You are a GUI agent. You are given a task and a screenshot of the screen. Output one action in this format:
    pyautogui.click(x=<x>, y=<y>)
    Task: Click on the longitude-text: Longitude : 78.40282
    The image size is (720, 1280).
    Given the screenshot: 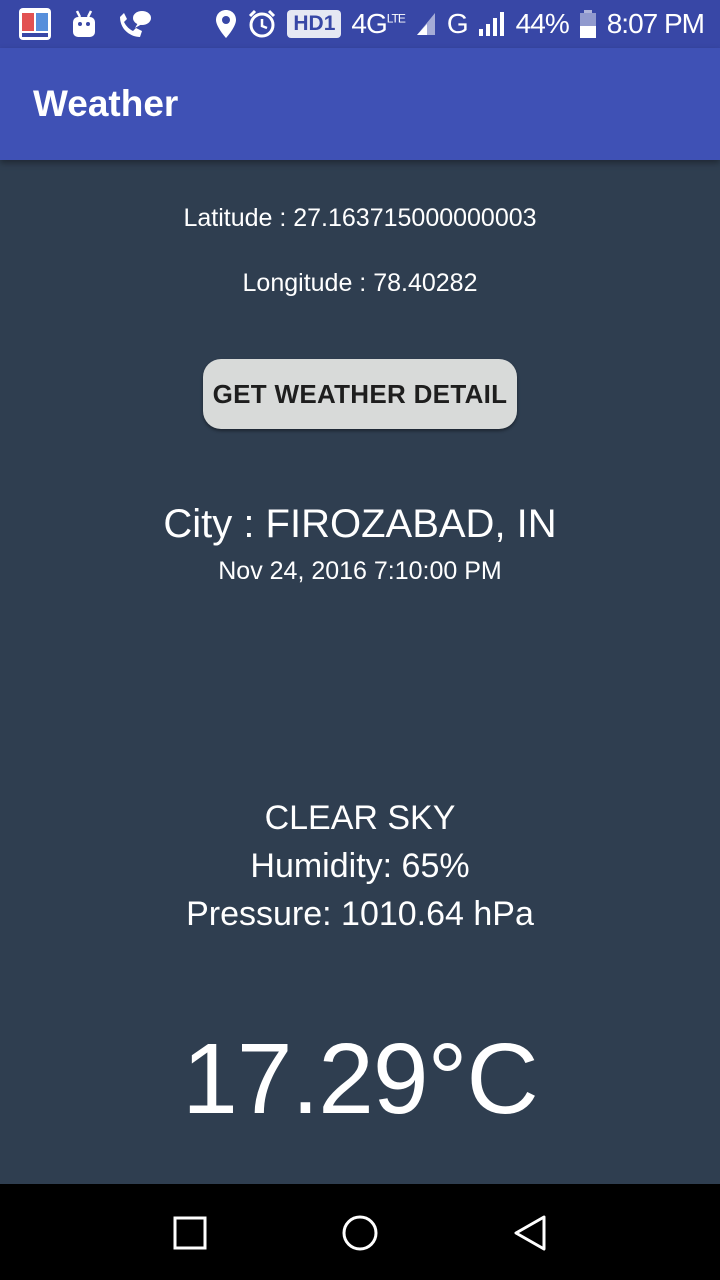 What is the action you would take?
    pyautogui.click(x=360, y=283)
    